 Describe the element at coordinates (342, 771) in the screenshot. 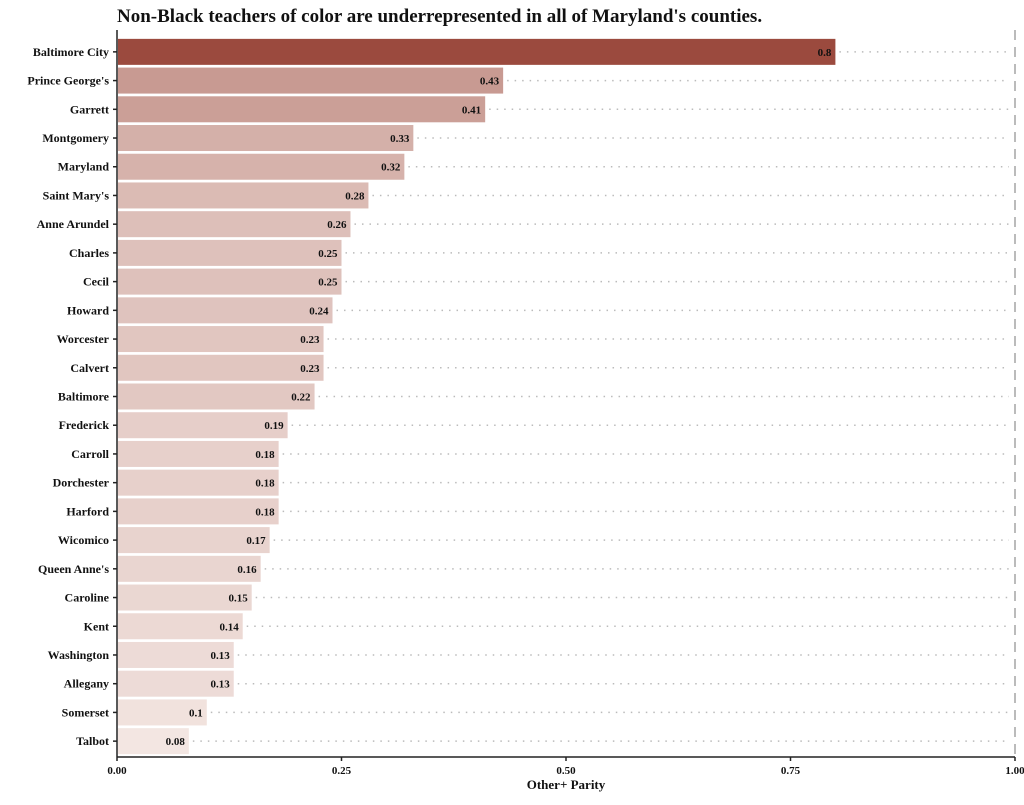

I see `x-tick-label: 0.25` at that location.